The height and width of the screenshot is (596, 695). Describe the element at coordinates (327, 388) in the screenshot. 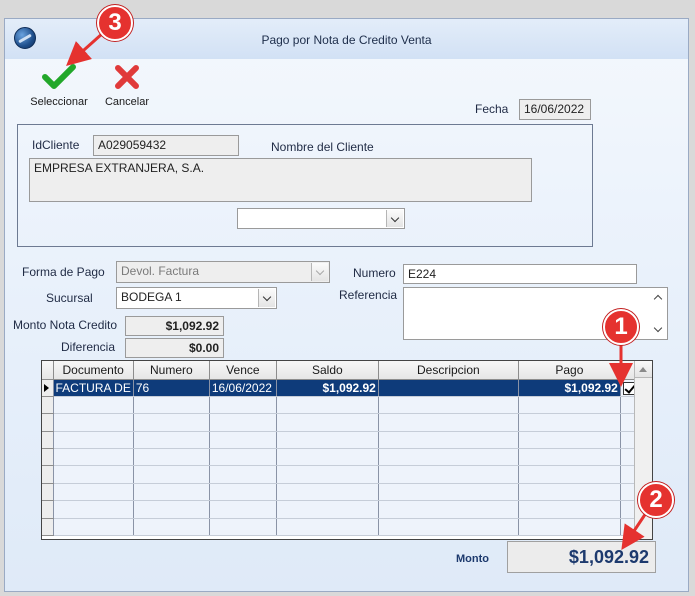

I see `cell-saldo: $1,092.92` at that location.